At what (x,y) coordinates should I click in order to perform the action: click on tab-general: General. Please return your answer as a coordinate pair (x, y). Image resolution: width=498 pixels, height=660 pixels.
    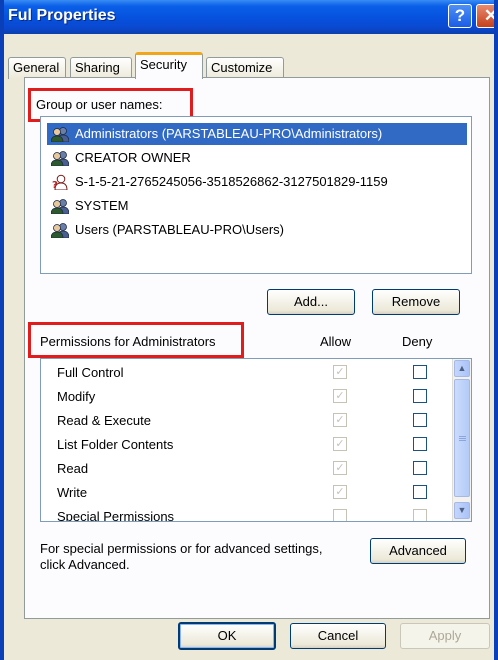
    Looking at the image, I should click on (37, 68).